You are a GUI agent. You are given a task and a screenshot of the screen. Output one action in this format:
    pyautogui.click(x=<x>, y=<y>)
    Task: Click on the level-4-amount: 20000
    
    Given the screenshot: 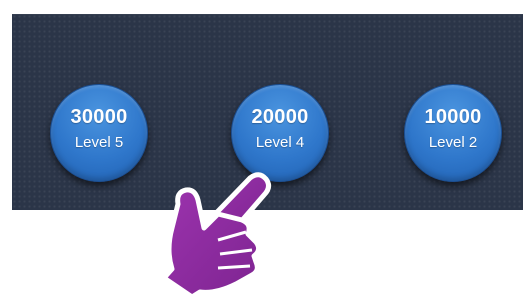 What is the action you would take?
    pyautogui.click(x=280, y=117)
    